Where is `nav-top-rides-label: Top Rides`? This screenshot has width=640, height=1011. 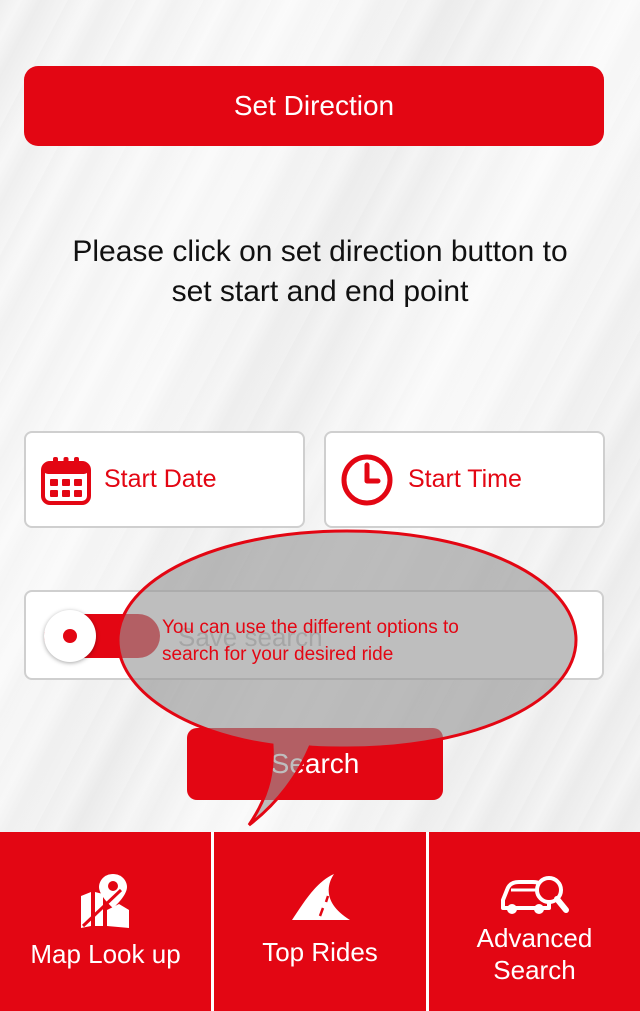
nav-top-rides-label: Top Rides is located at coordinates (320, 952).